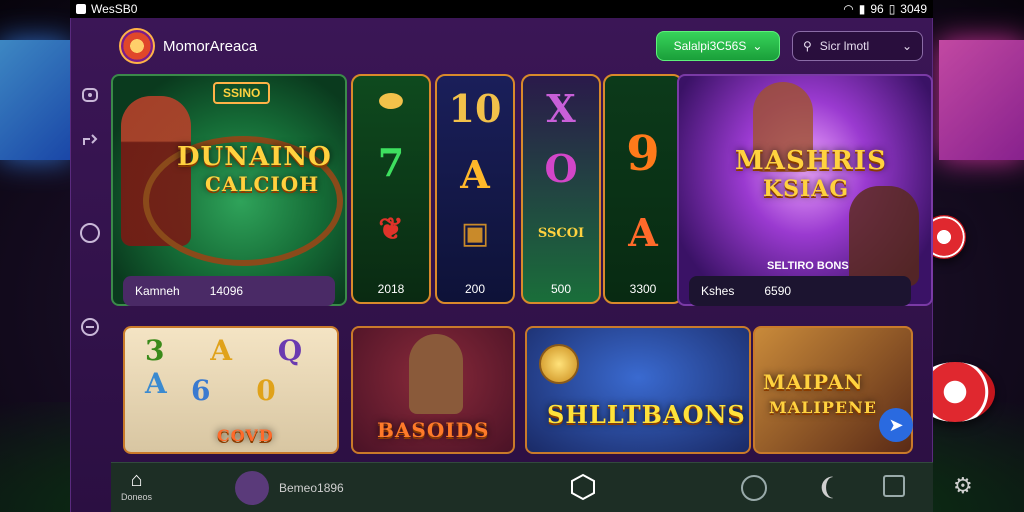 The width and height of the screenshot is (1024, 512). What do you see at coordinates (501, 9) in the screenshot?
I see `status-bar: WesSB0 ◠ ▮ 96 ▯ 3049` at bounding box center [501, 9].